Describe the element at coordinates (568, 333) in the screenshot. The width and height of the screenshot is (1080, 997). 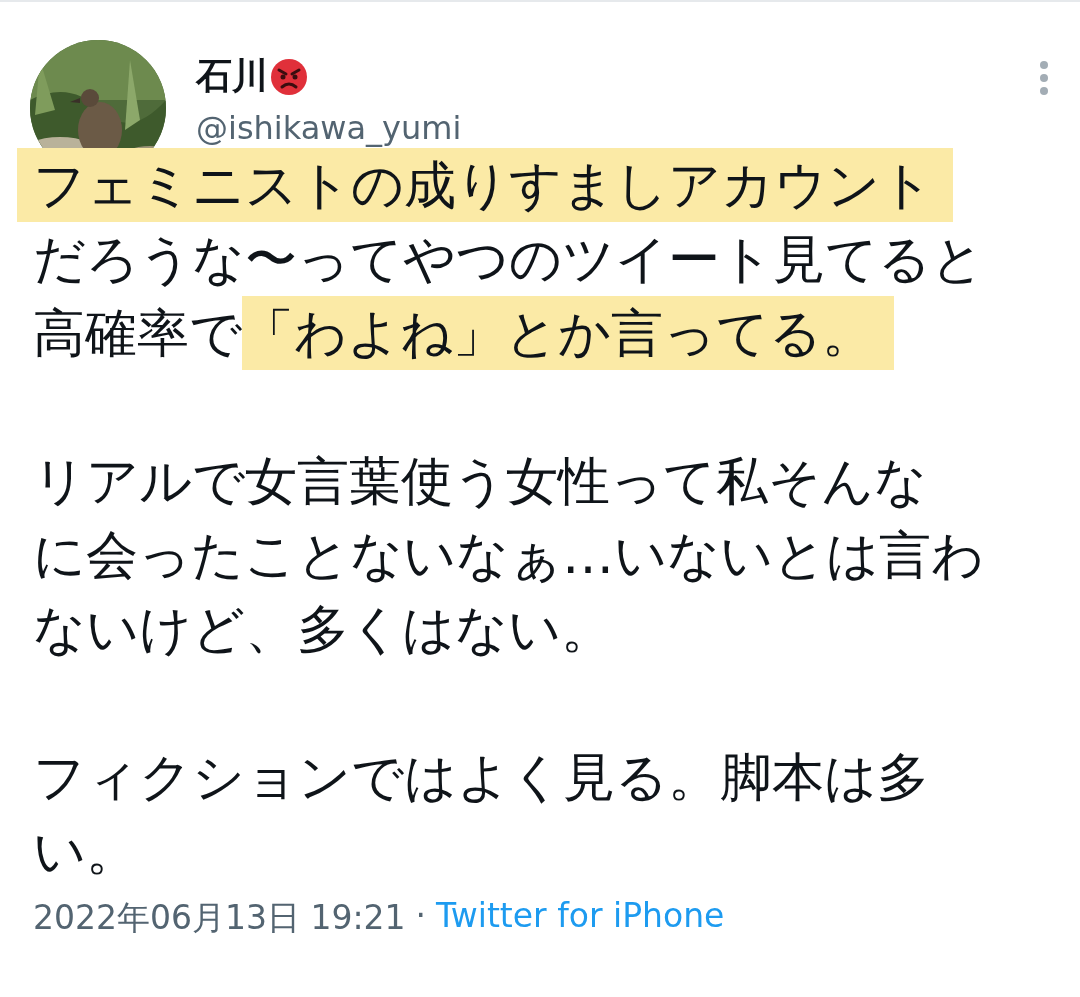
I see `highlighted-text: 「わよね」とか言ってる。` at that location.